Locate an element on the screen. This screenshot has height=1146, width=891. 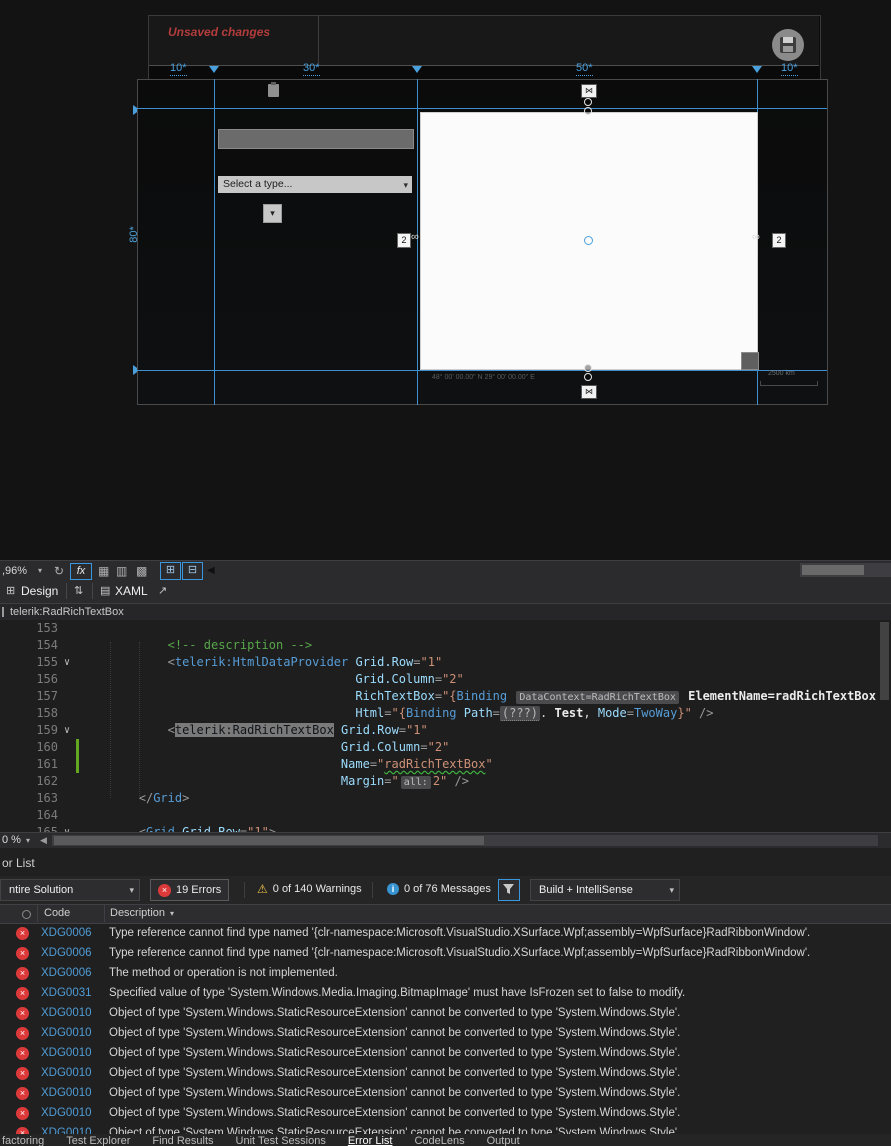
refresh-icon: ↻ is located at coordinates (59, 571).